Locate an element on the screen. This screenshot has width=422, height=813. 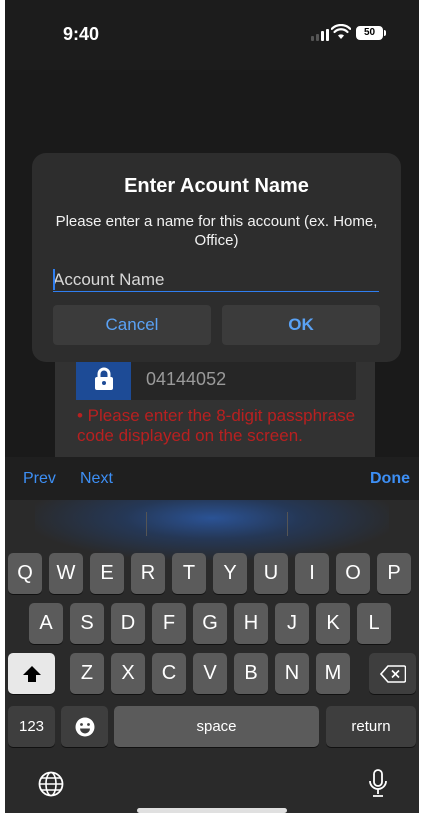
key-q: Q is located at coordinates (25, 573).